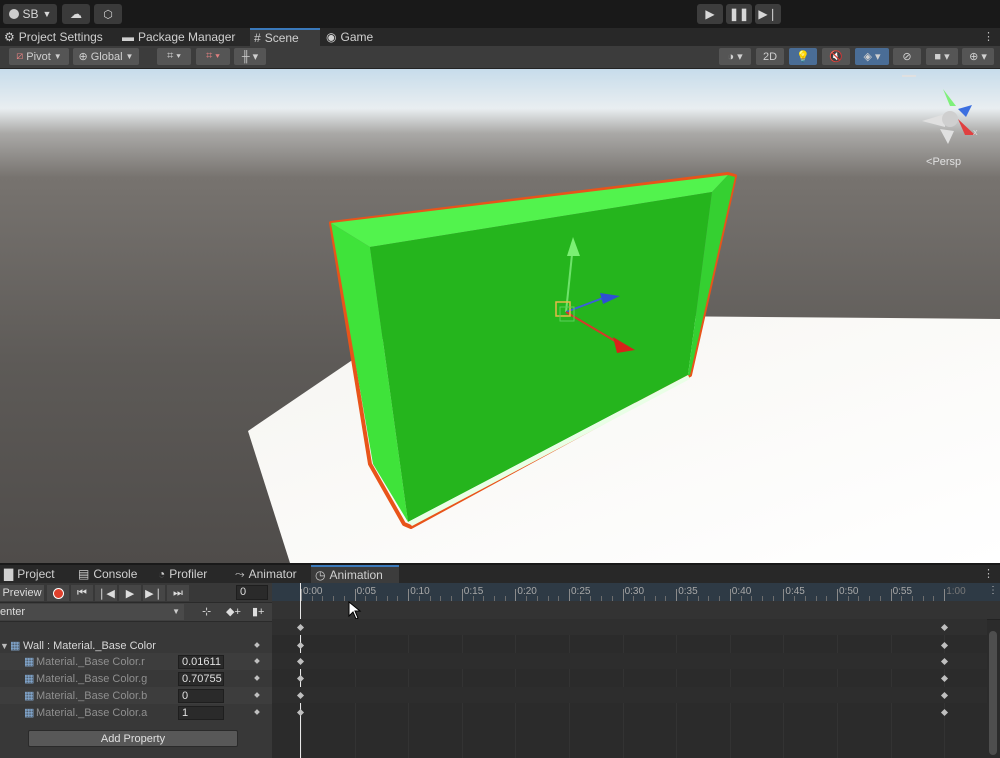  I want to click on add-event-icon: ▮+, so click(258, 612).